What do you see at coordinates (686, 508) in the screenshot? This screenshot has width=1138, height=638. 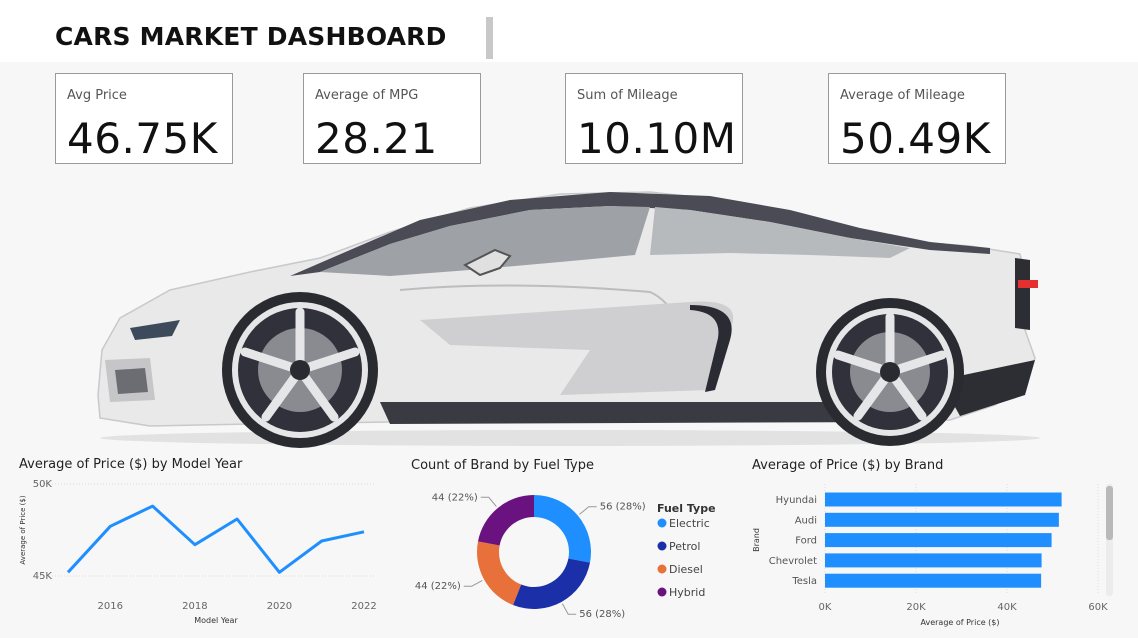 I see `donut-legend-title: Fuel Type` at bounding box center [686, 508].